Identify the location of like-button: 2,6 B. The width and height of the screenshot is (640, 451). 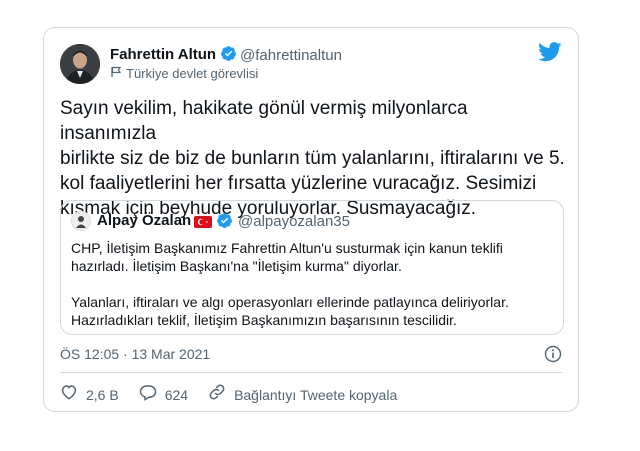
(89, 394).